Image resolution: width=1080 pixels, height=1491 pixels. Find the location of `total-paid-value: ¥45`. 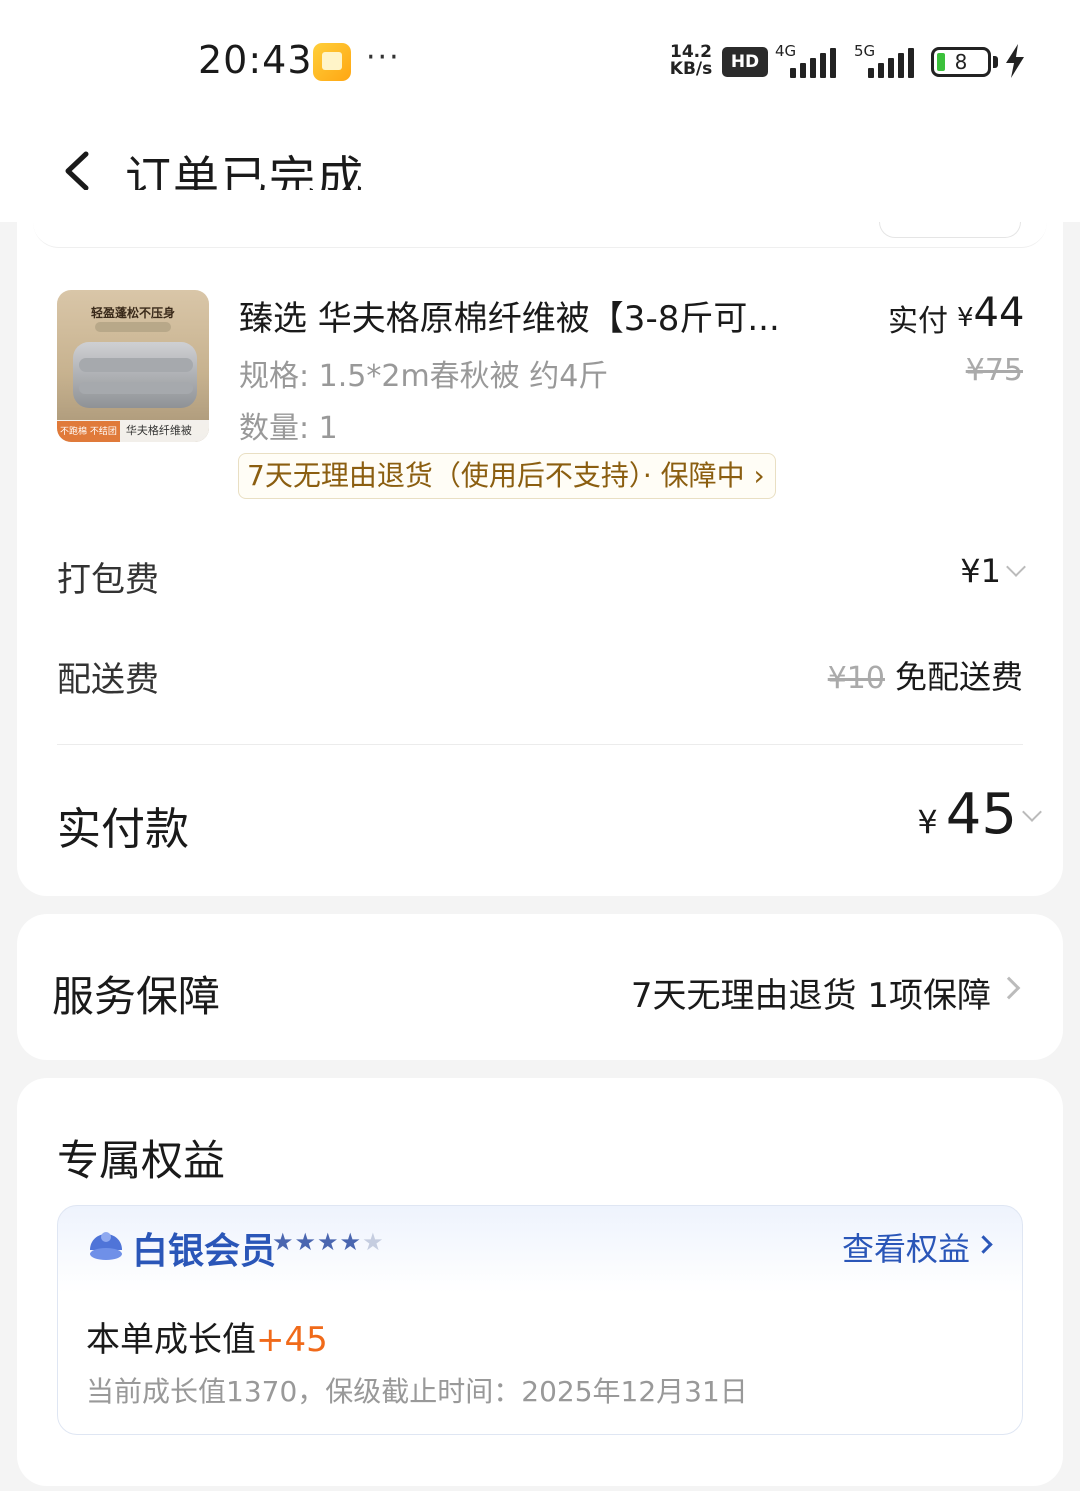

total-paid-value: ¥45 is located at coordinates (979, 814).